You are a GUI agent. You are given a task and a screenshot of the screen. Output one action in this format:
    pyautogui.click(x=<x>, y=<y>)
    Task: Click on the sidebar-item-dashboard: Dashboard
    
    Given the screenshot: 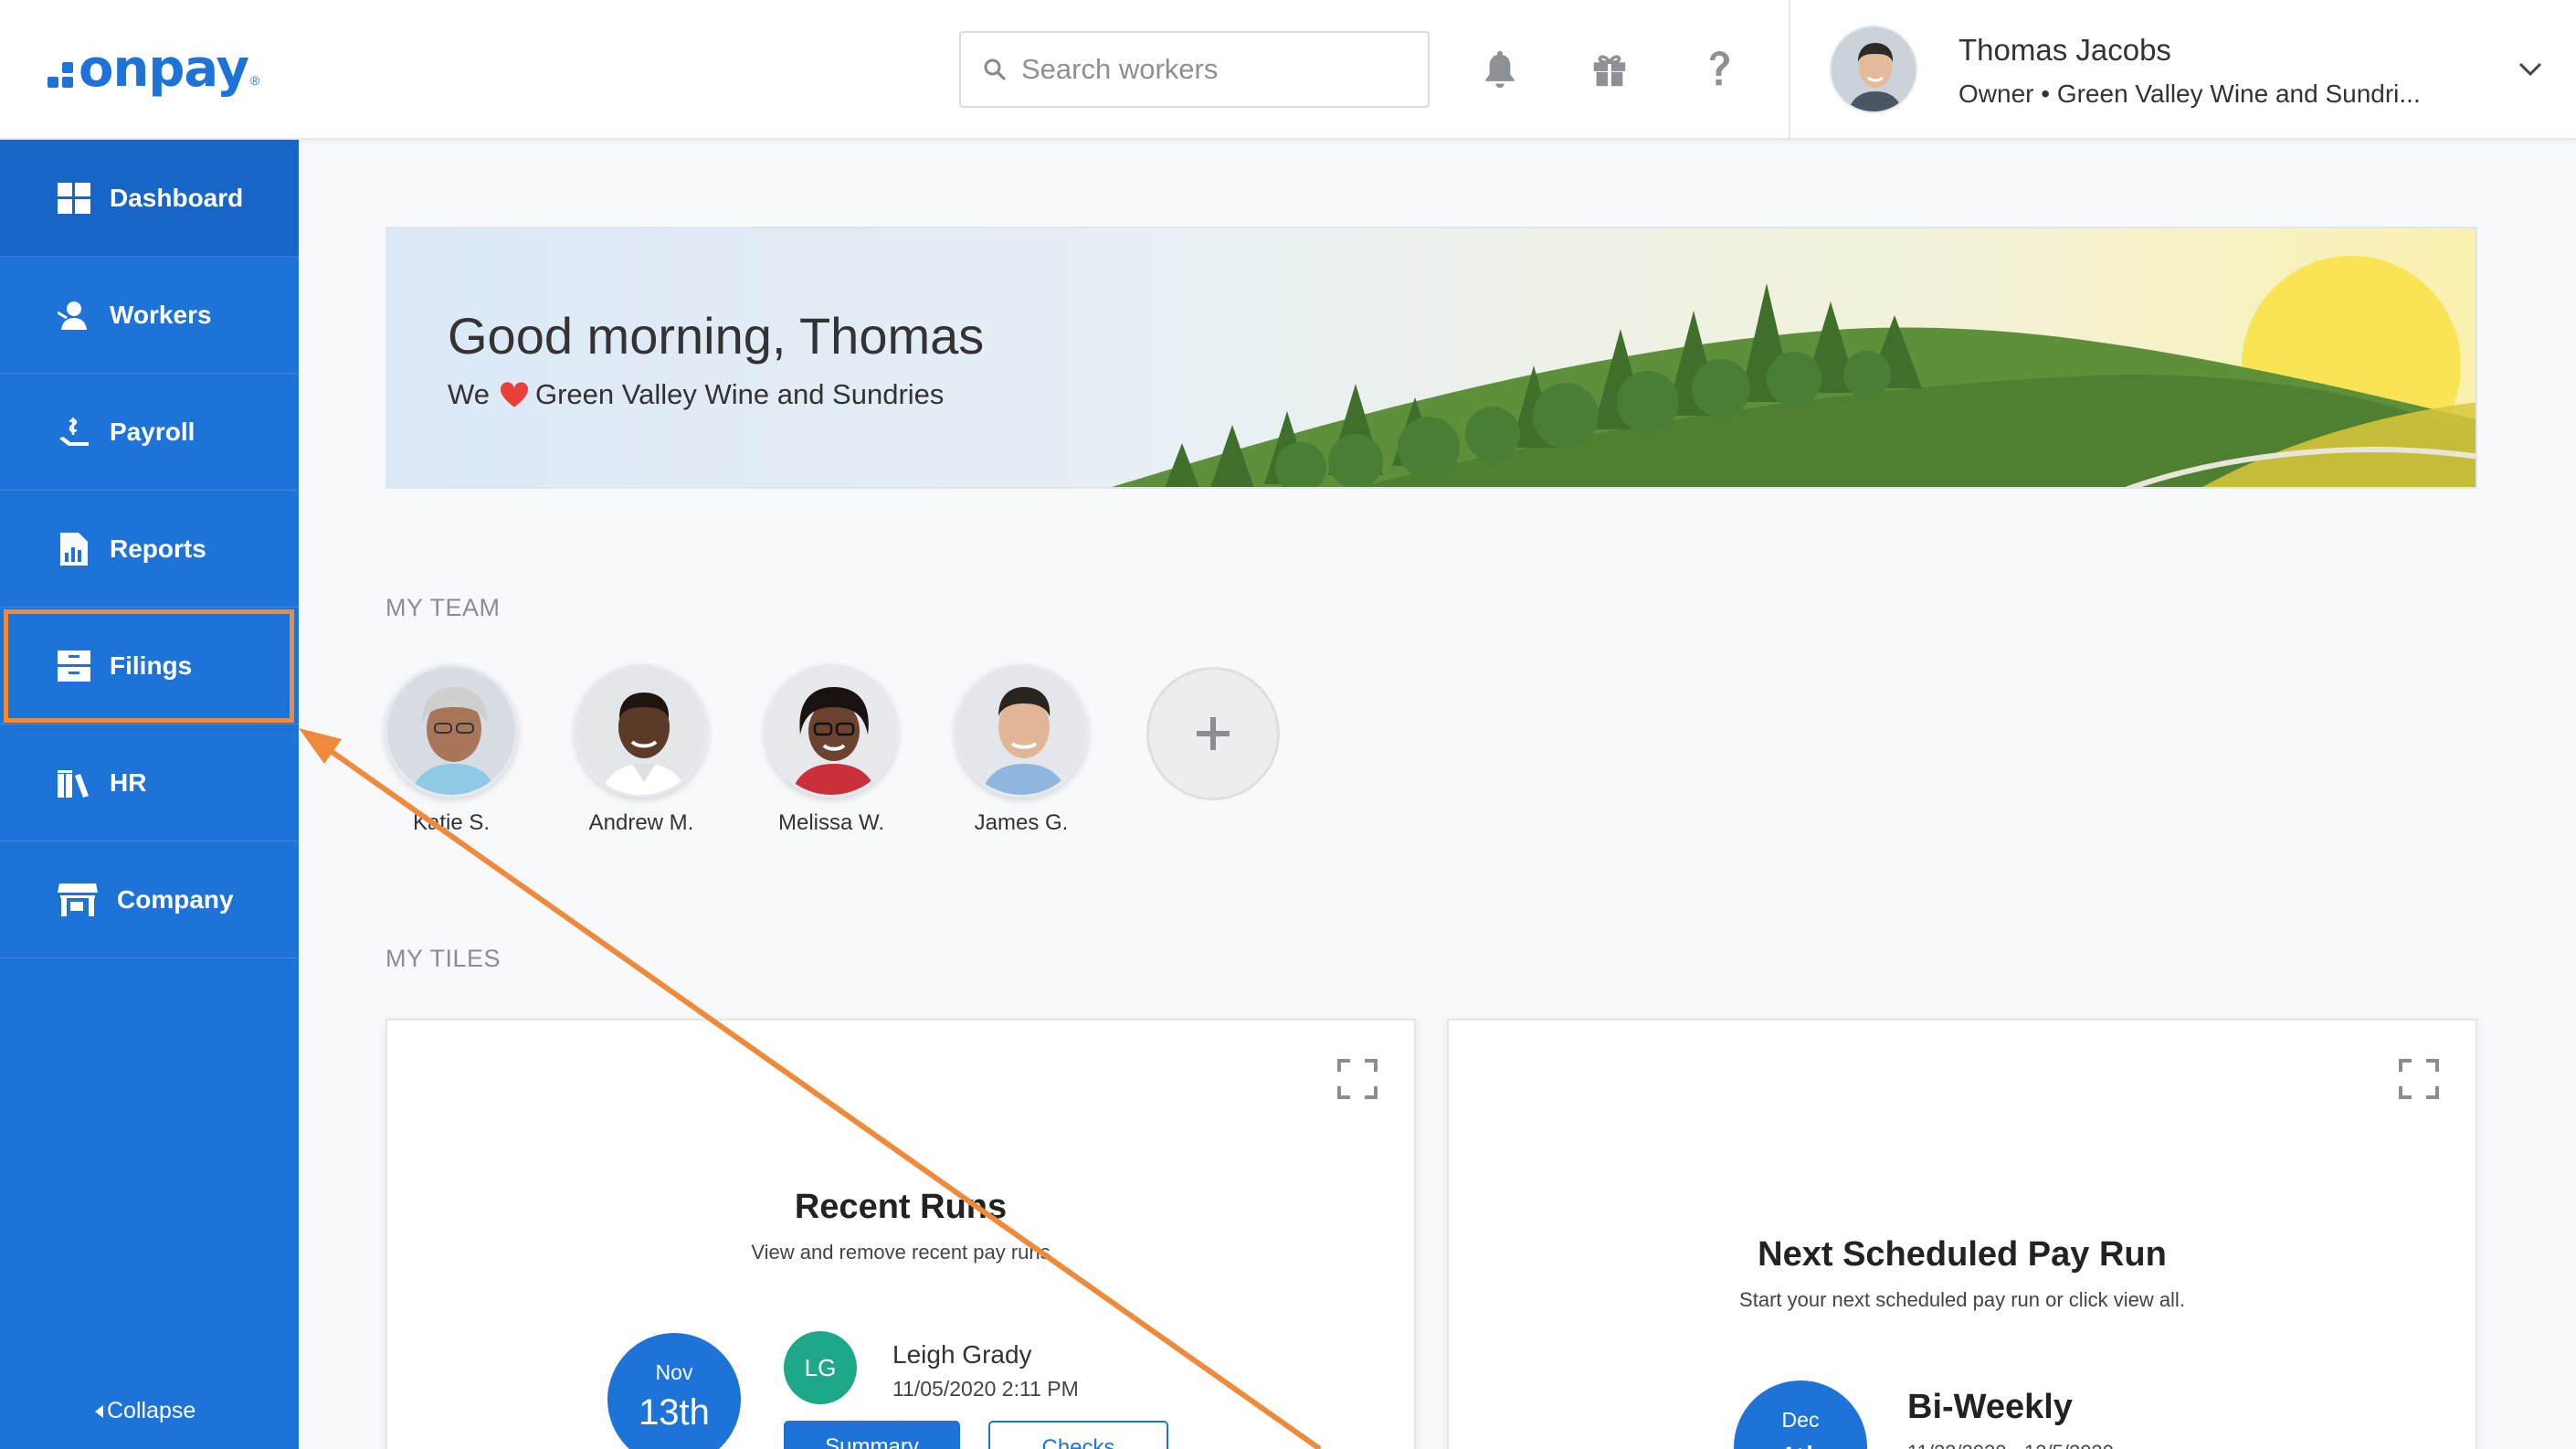 What is the action you would take?
    pyautogui.click(x=149, y=198)
    